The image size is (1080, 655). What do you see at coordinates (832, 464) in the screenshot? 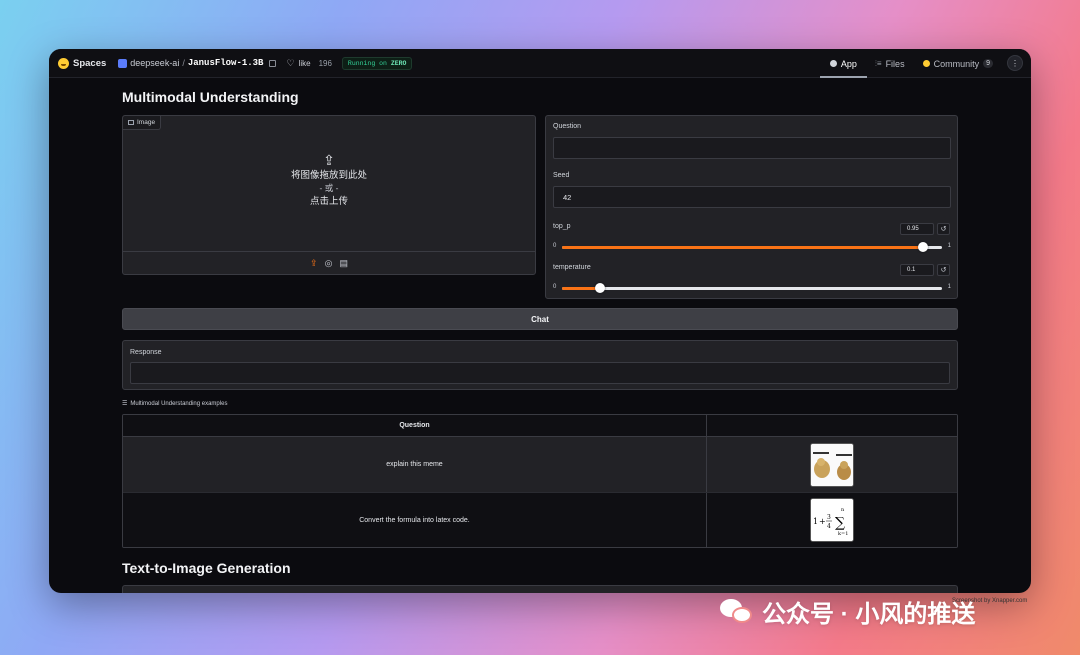
I see `meme-thumbnail` at bounding box center [832, 464].